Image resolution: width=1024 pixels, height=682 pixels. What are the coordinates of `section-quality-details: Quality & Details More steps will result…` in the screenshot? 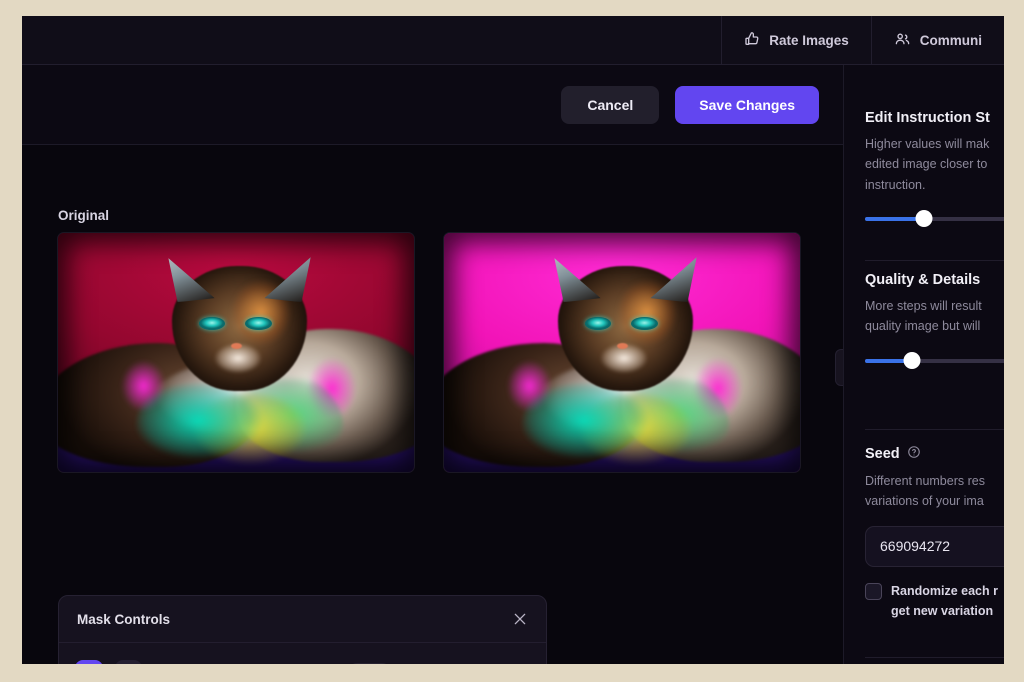 It's located at (934, 320).